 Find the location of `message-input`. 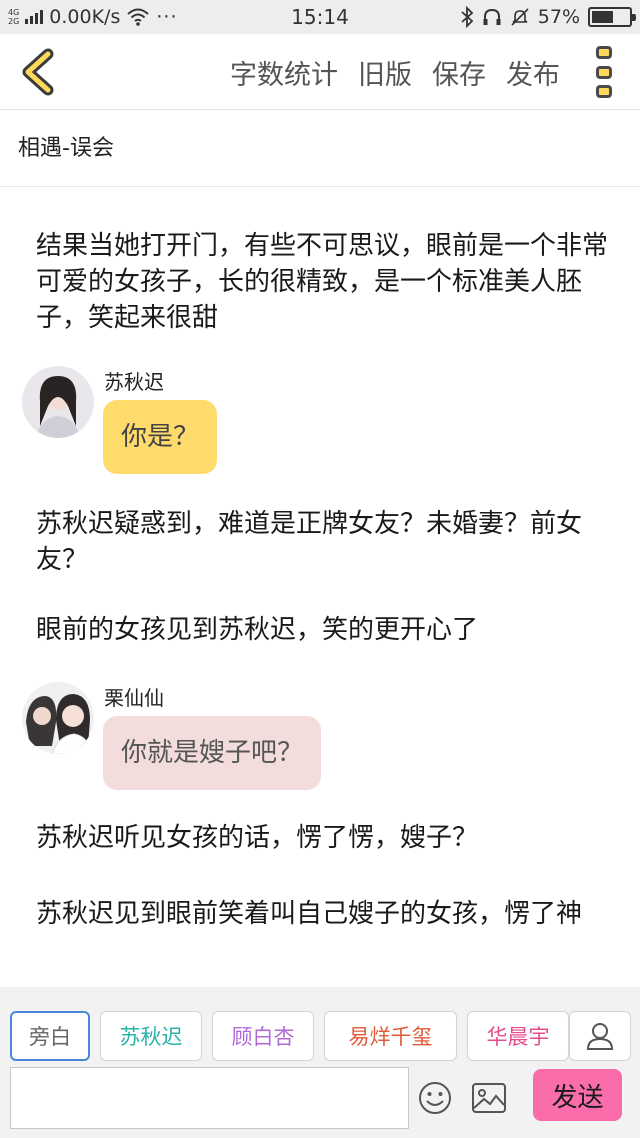

message-input is located at coordinates (209, 1098).